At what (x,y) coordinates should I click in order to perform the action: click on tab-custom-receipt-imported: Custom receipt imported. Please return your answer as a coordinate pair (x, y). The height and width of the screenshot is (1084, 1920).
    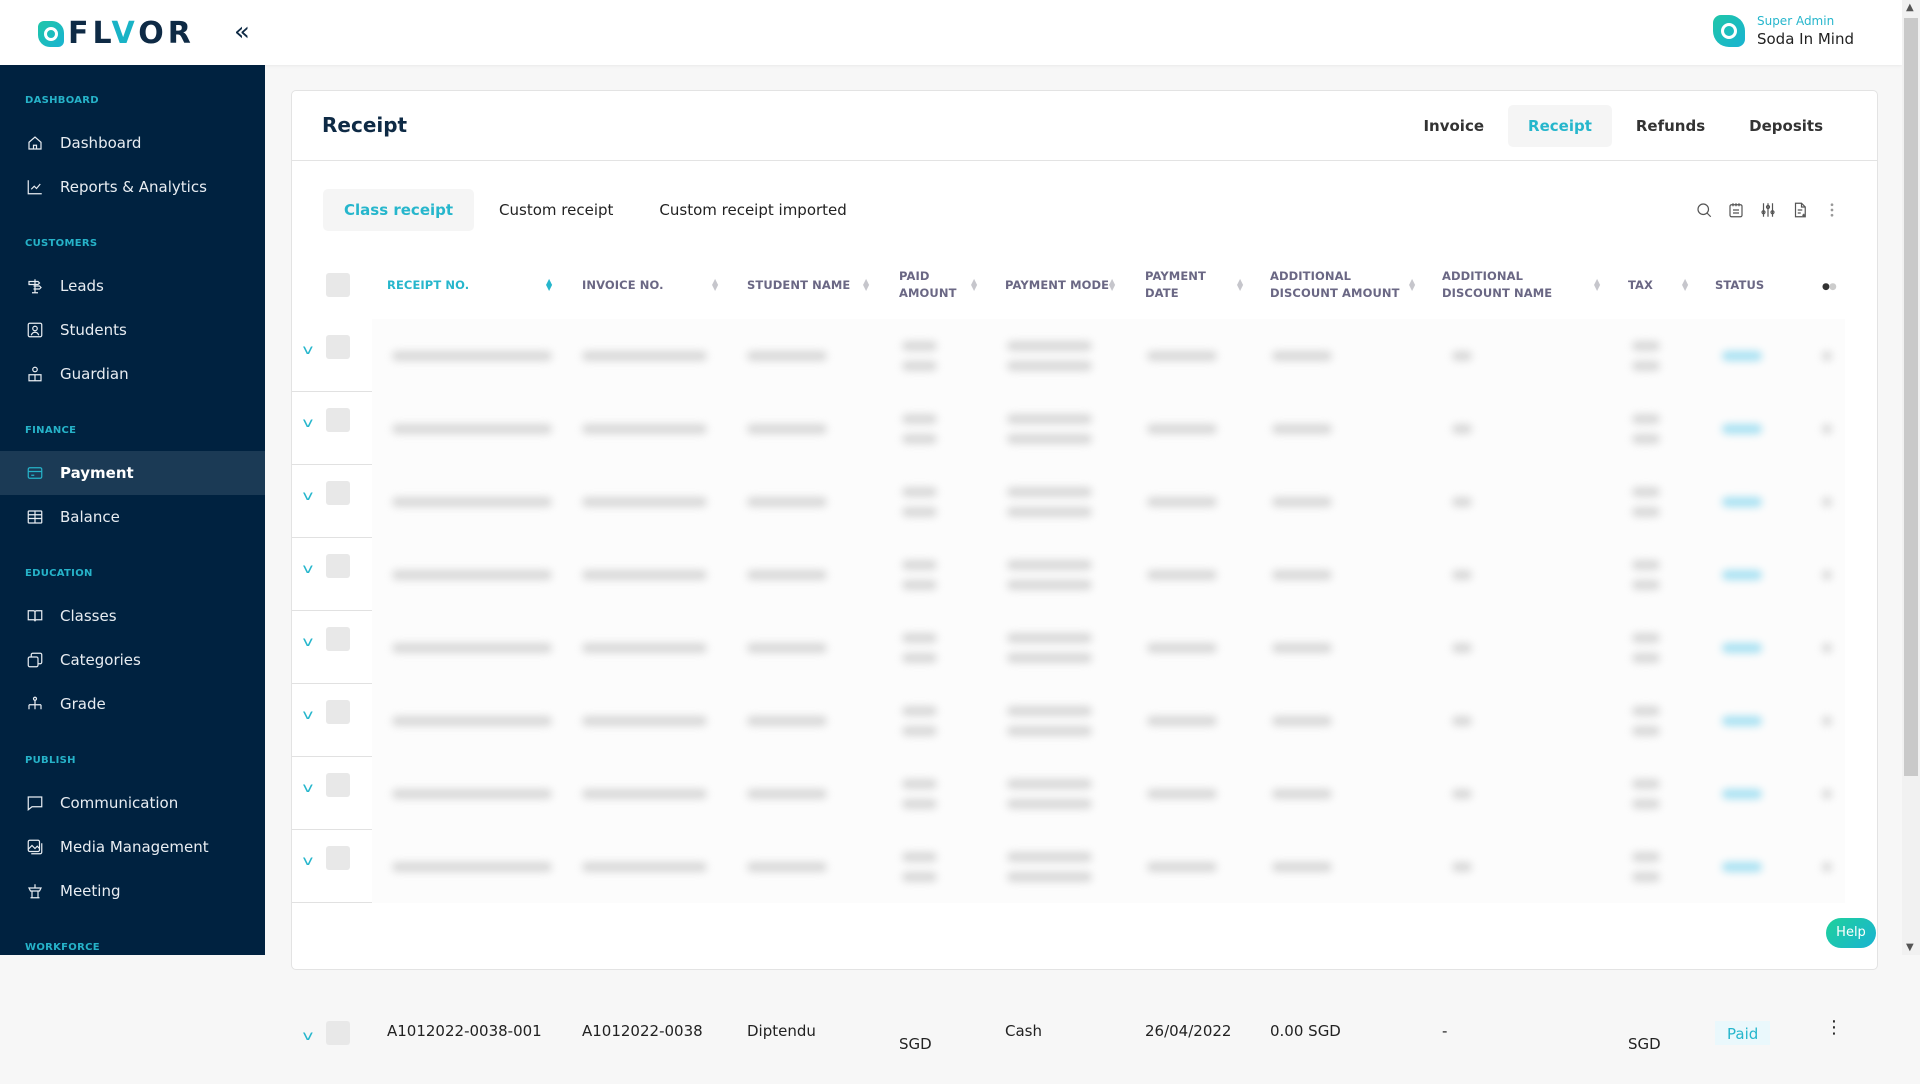
    Looking at the image, I should click on (752, 210).